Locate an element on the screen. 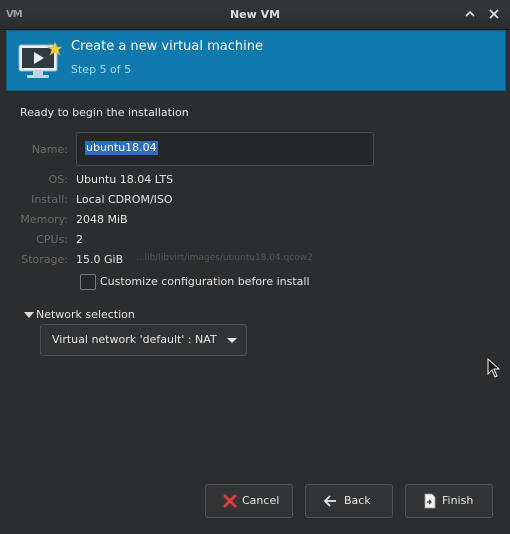  customize-label: Customize configuration before install is located at coordinates (205, 281).